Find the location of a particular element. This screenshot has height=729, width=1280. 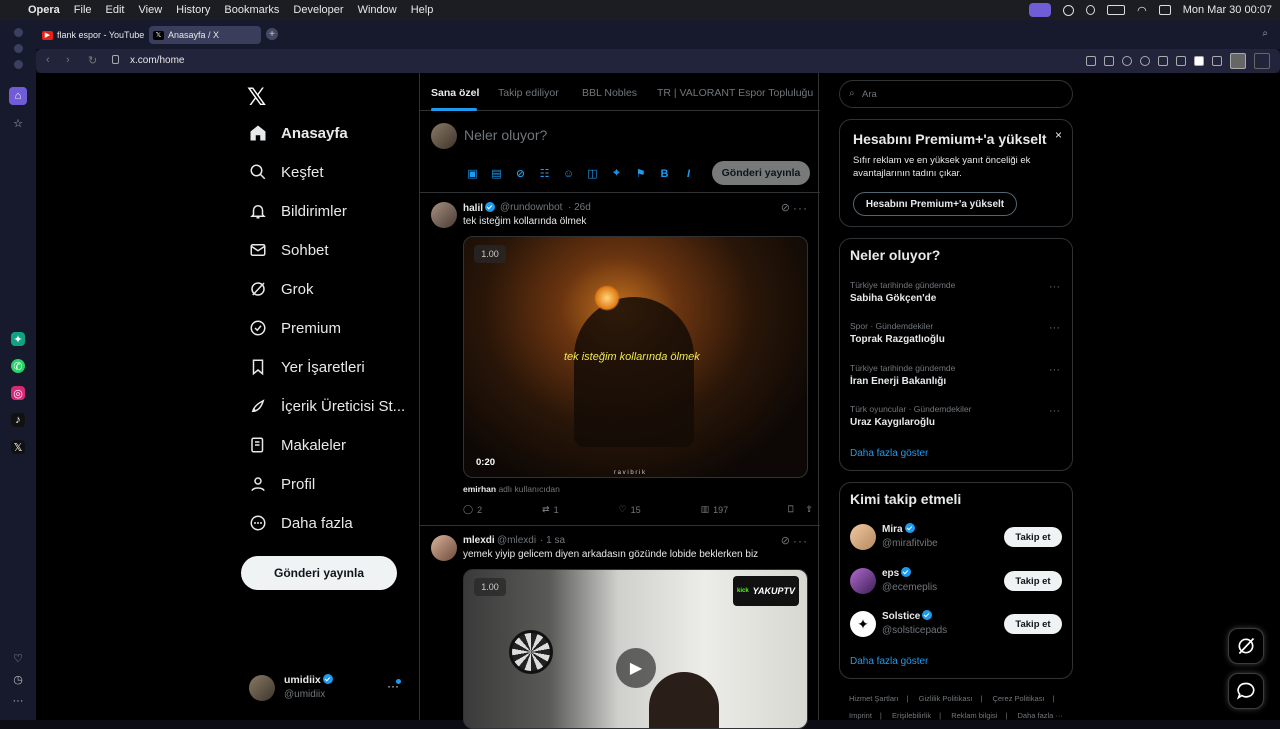

footer-link: Gizlilik Politikası is located at coordinates (946, 698).